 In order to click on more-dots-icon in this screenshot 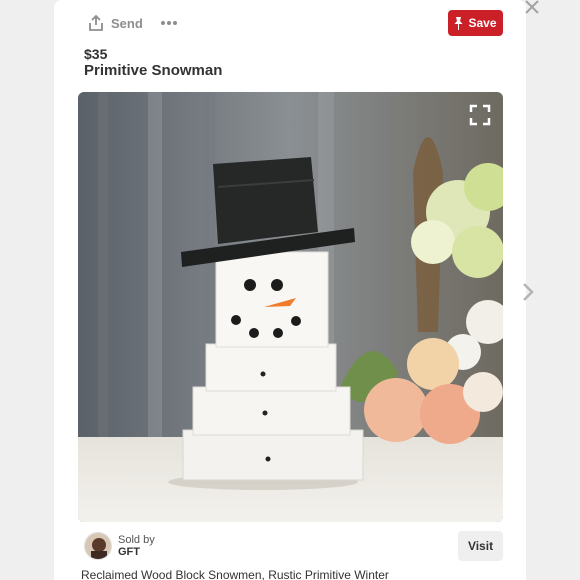, I will do `click(169, 23)`.